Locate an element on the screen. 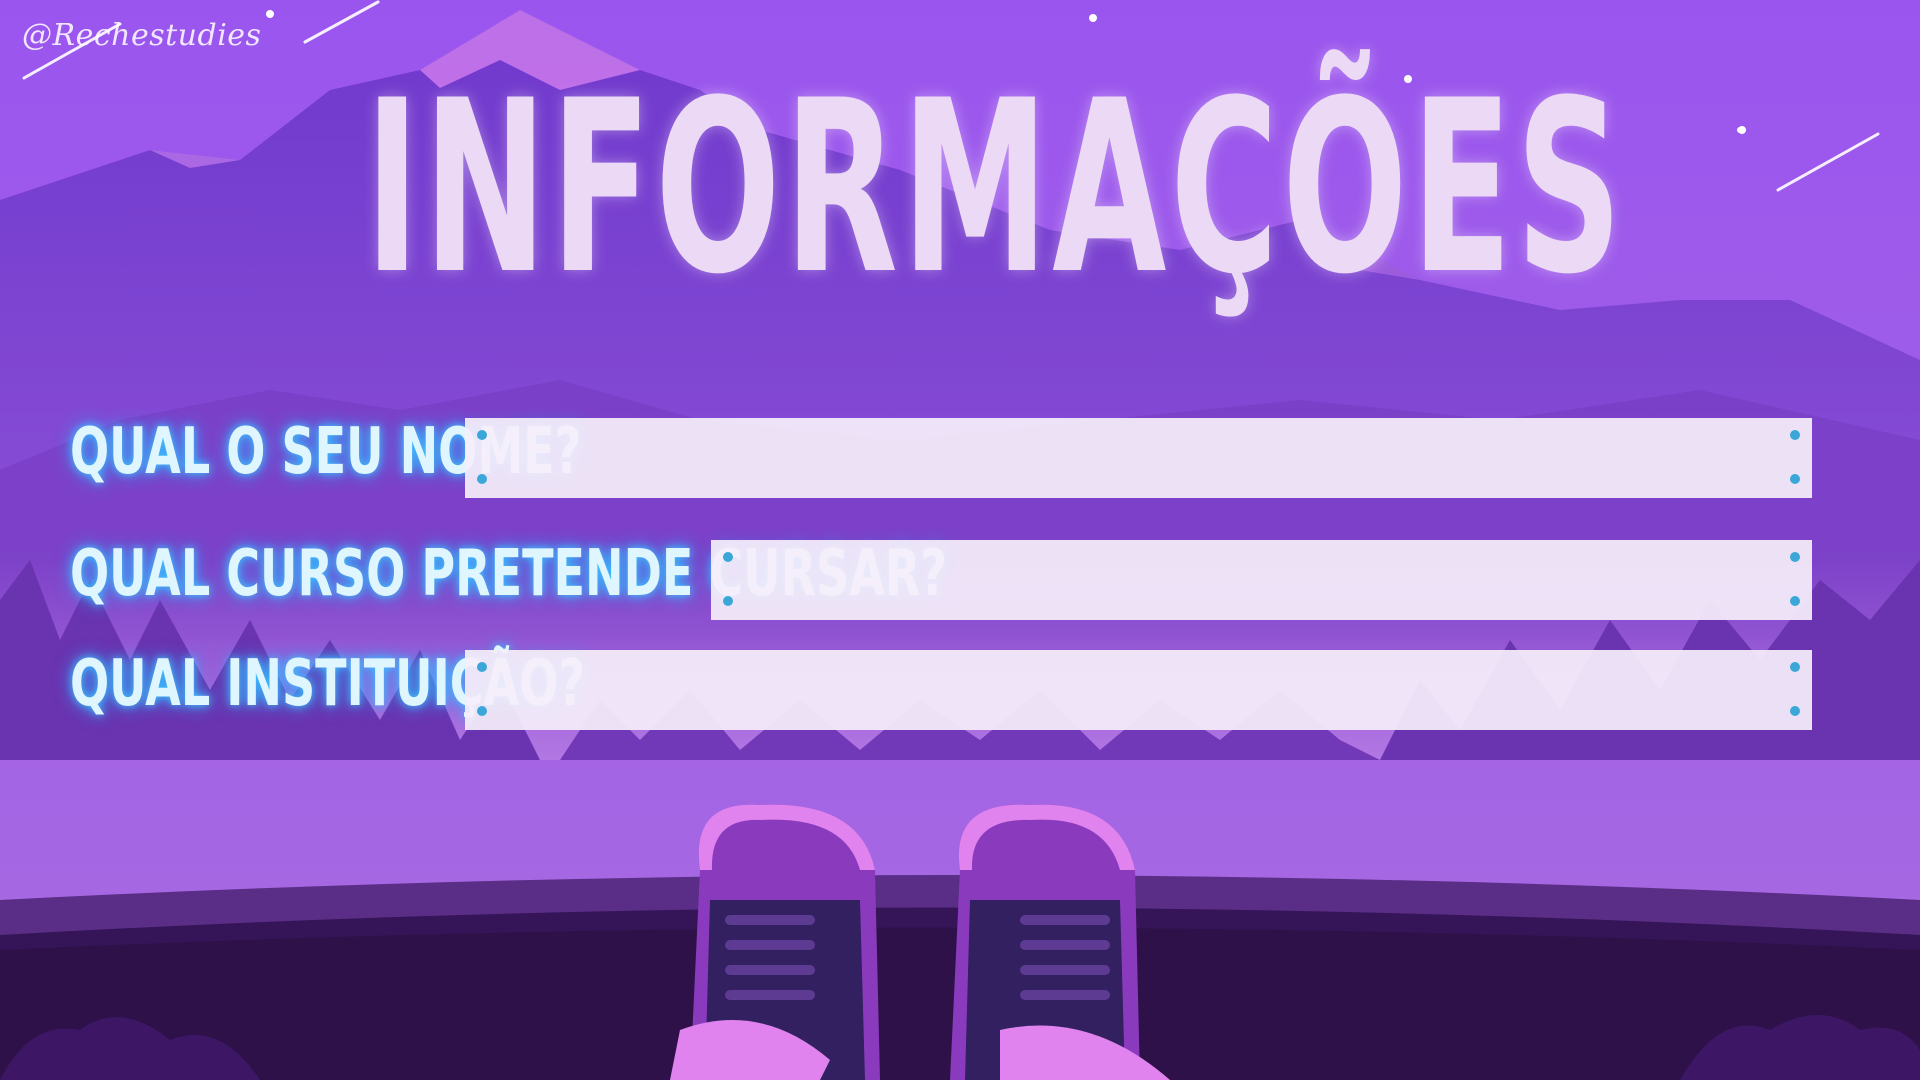  name-answer-field is located at coordinates (1138, 458).